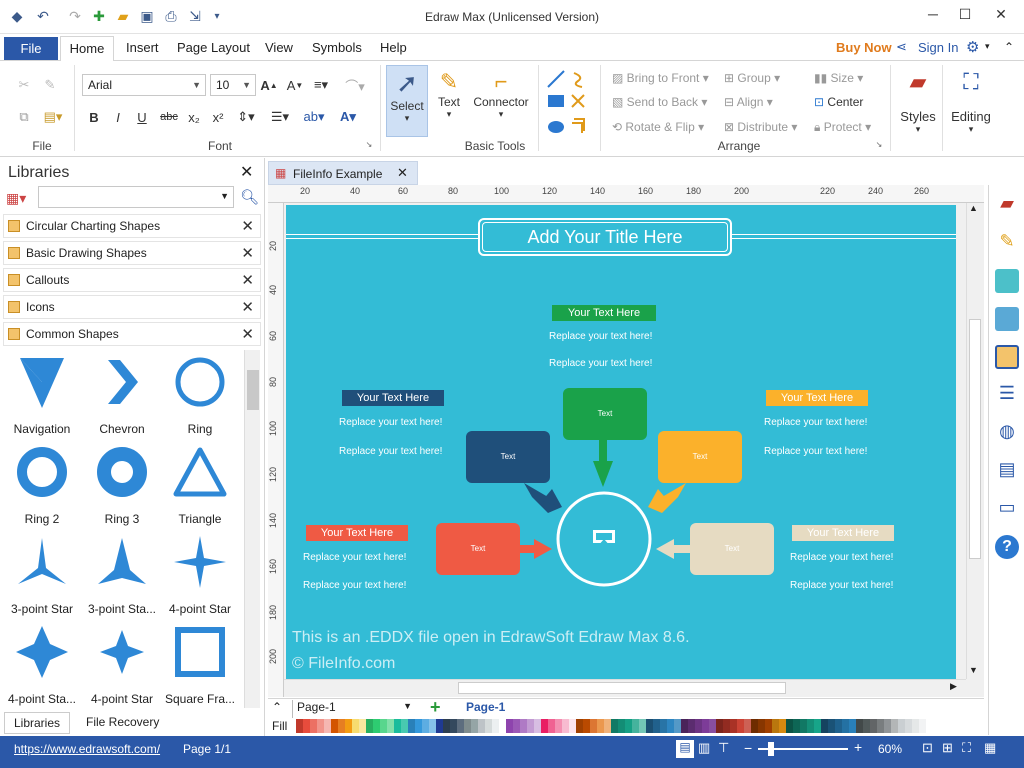  I want to click on connector-tool-button: ⌐ Connector ▾, so click(501, 101).